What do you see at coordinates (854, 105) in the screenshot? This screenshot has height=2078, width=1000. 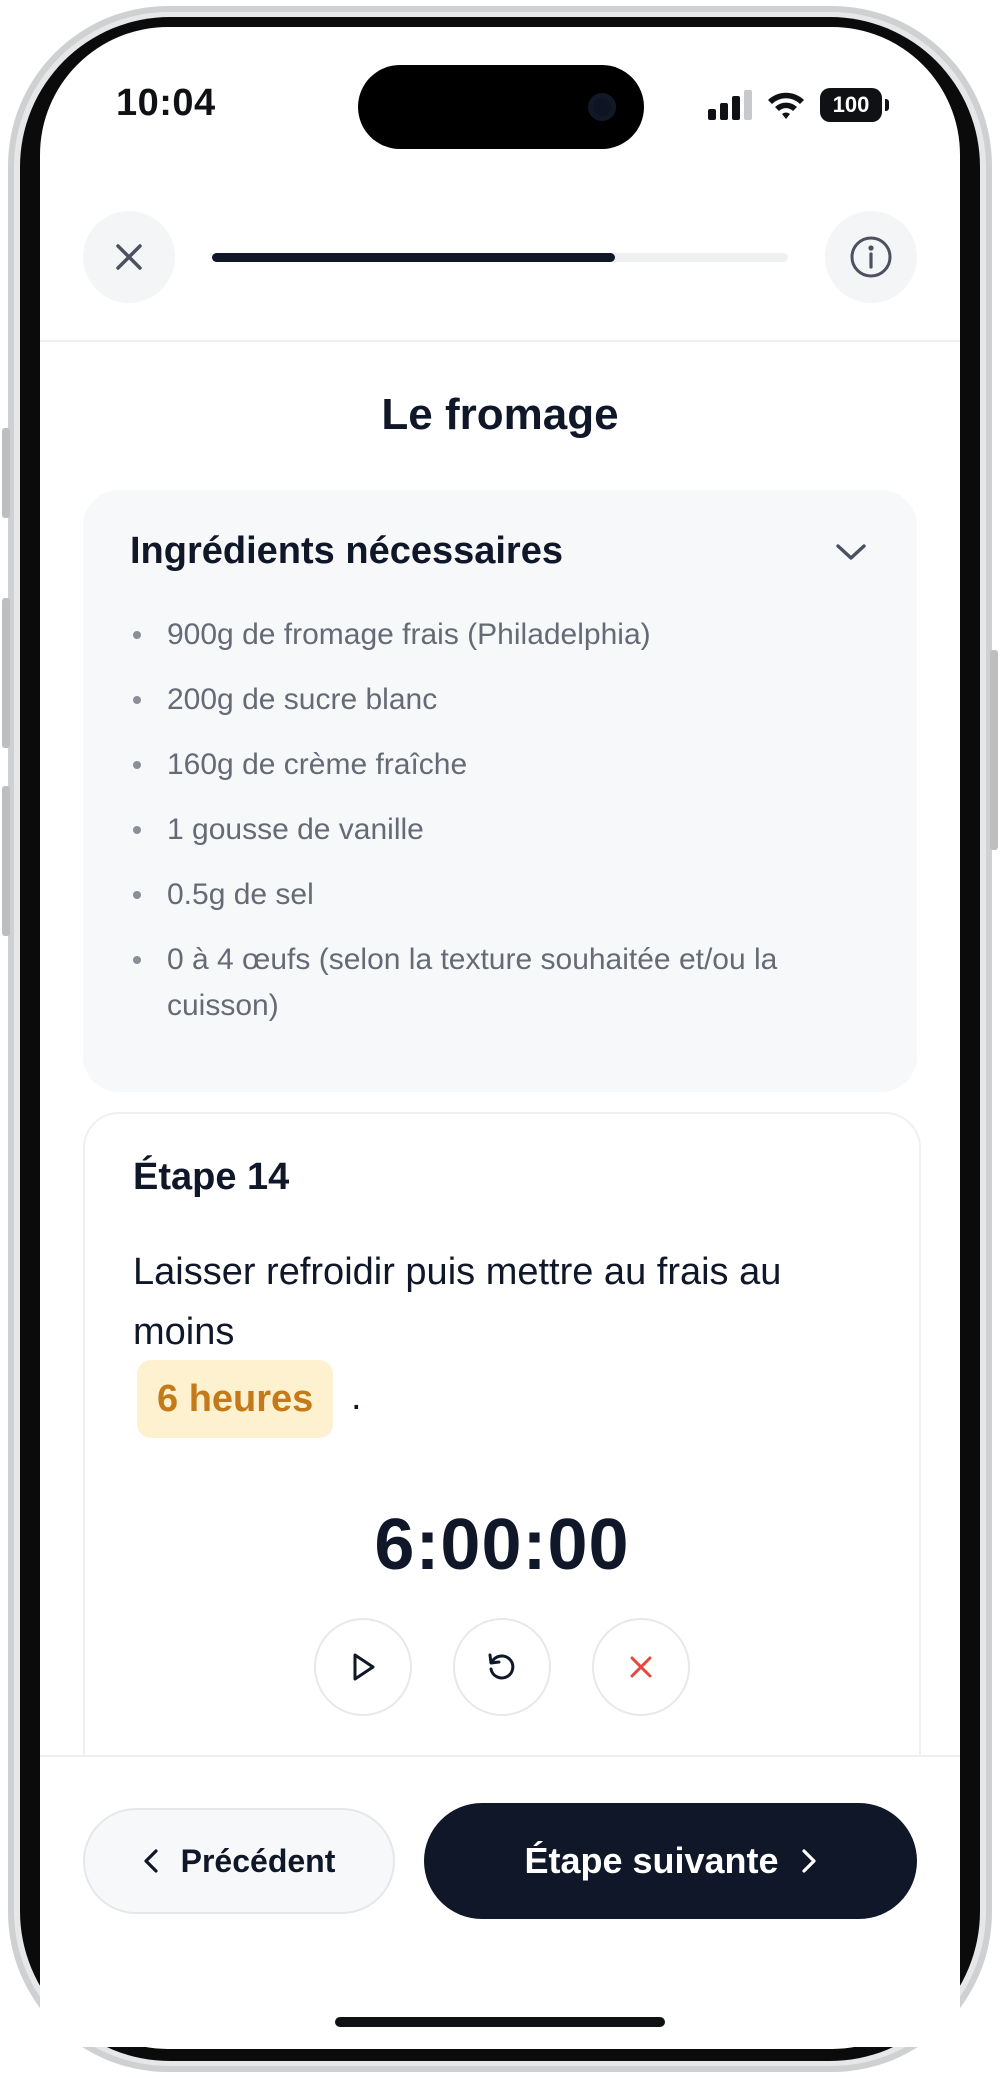 I see `battery-icon: 100` at bounding box center [854, 105].